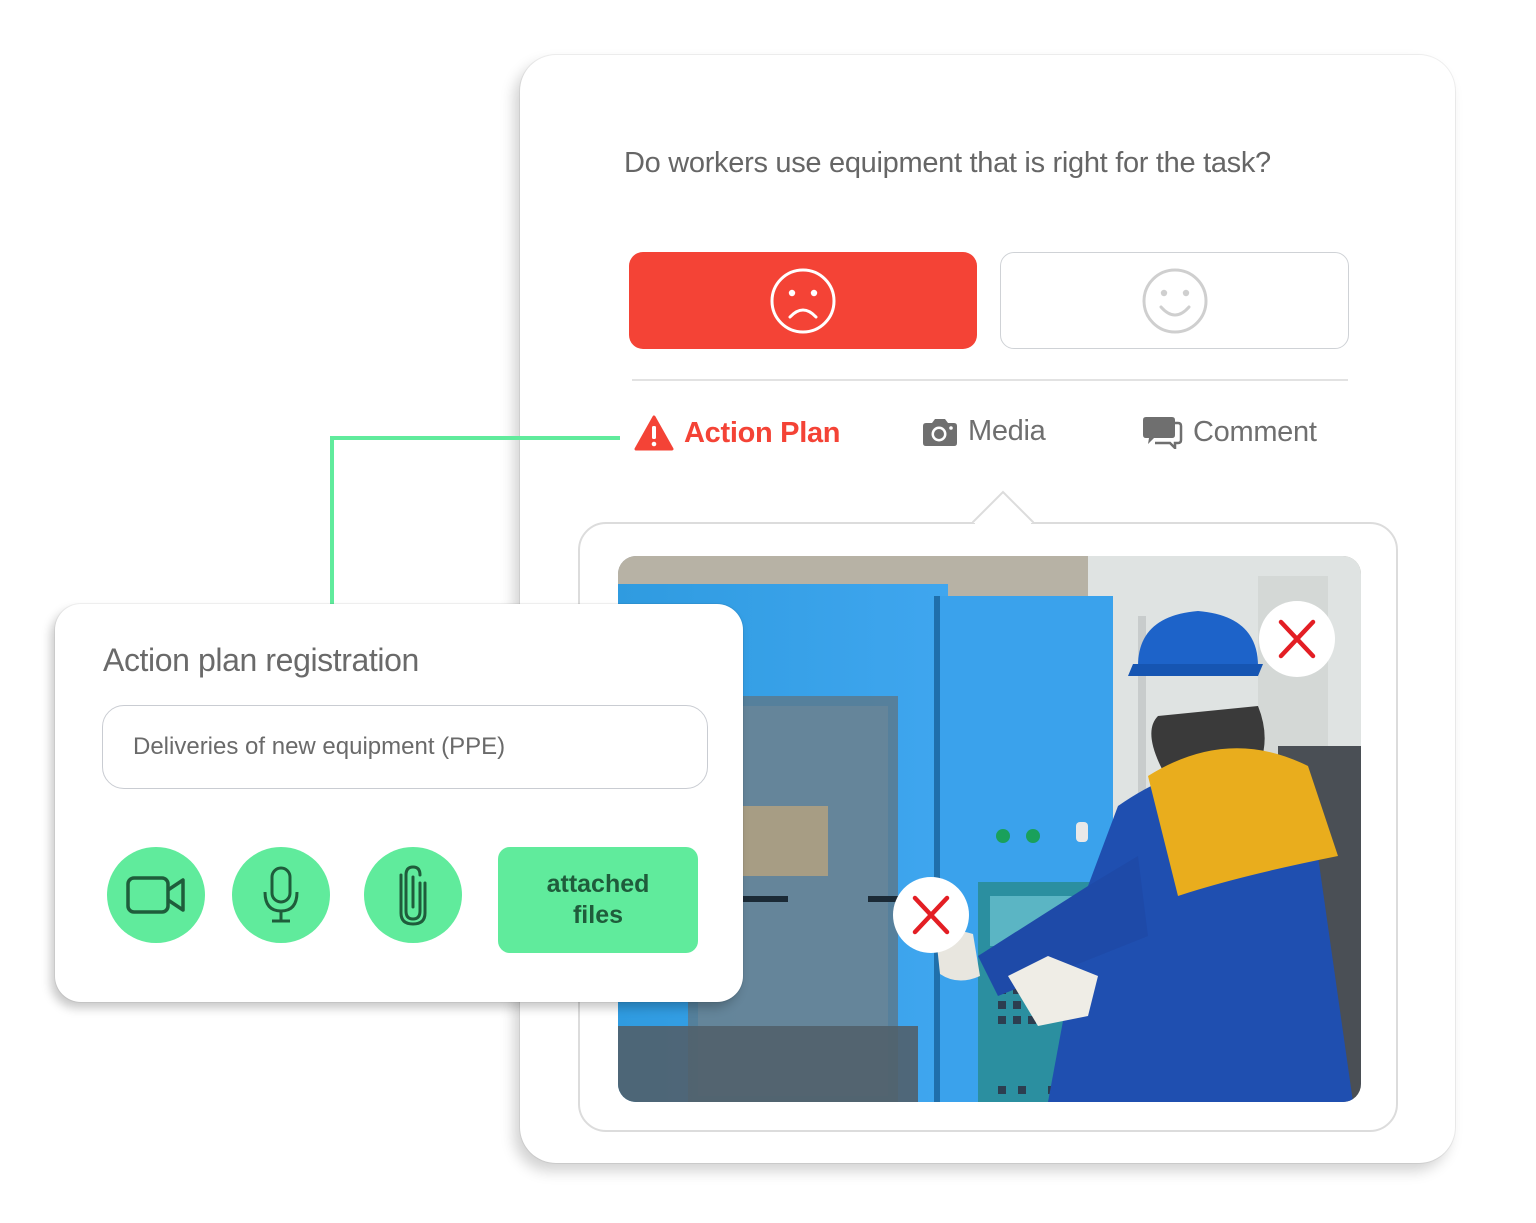  What do you see at coordinates (762, 432) in the screenshot?
I see `tab-label: Action Plan` at bounding box center [762, 432].